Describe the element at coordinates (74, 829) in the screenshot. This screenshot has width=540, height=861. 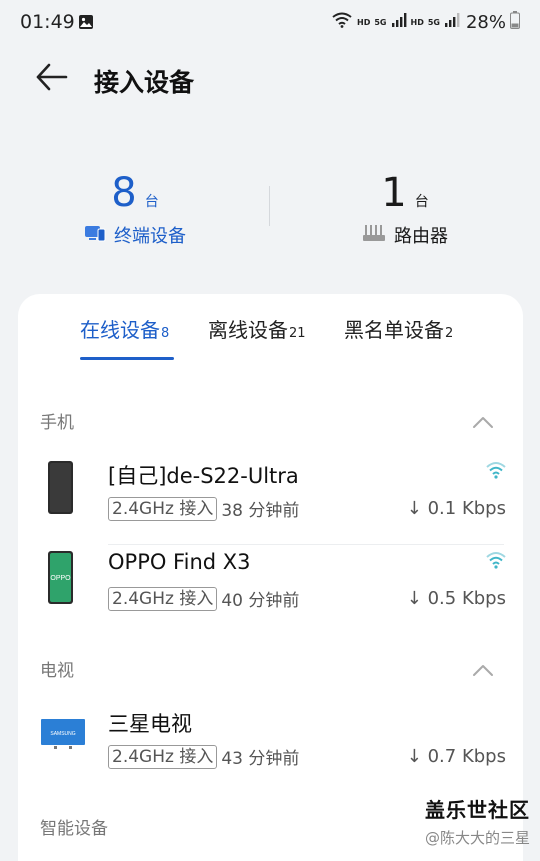
I see `section-smart-title: 智能设备` at that location.